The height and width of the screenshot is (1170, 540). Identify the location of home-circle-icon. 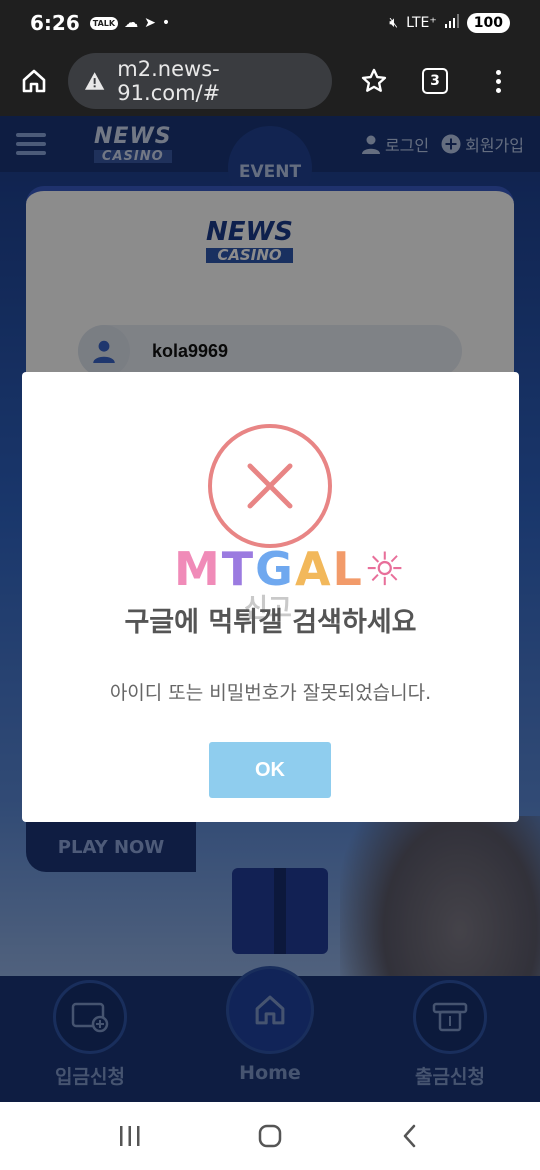
(270, 1136).